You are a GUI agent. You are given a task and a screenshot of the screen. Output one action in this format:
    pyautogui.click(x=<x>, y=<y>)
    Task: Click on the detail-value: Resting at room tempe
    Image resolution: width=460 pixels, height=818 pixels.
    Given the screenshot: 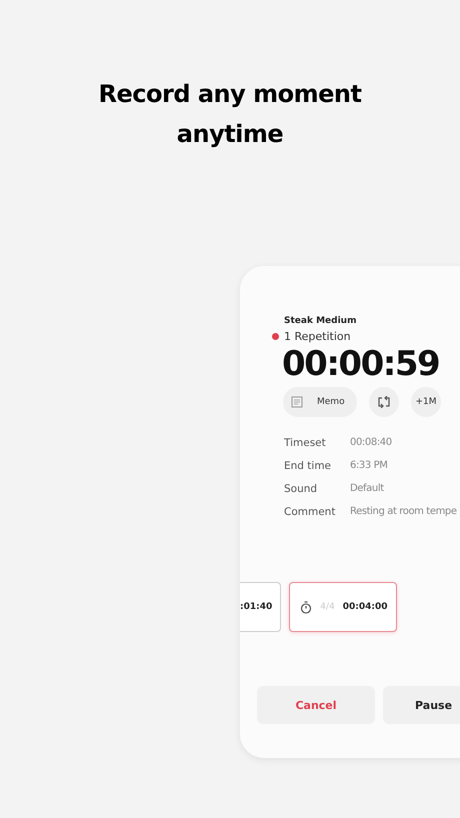 What is the action you would take?
    pyautogui.click(x=403, y=512)
    